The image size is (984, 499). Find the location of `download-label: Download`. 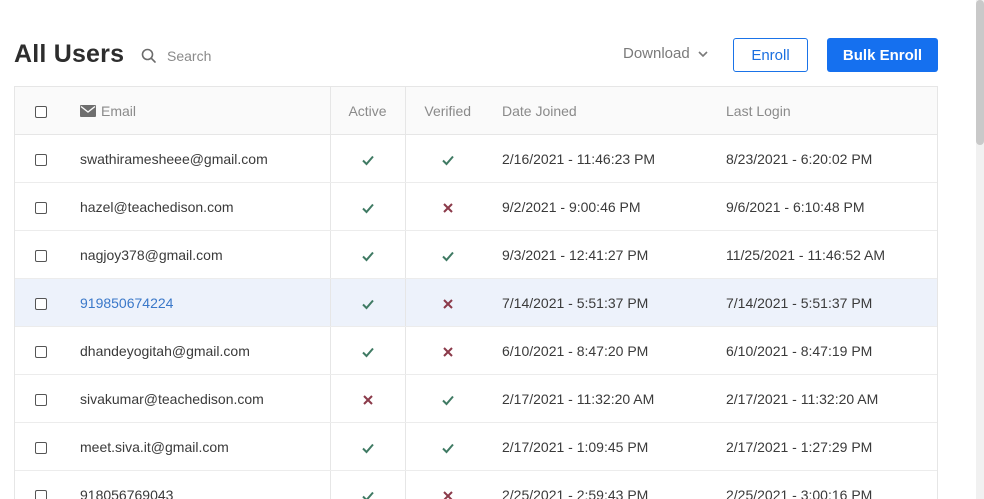

download-label: Download is located at coordinates (656, 53).